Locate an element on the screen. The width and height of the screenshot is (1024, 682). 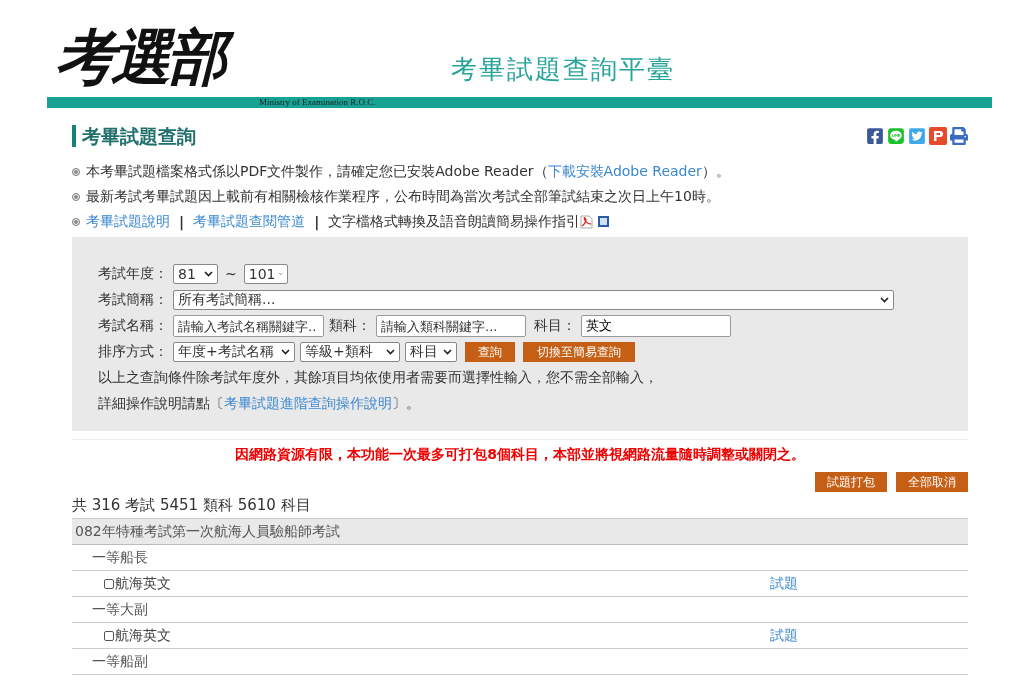
text-link: 考畢試題查閱管道 is located at coordinates (249, 221).